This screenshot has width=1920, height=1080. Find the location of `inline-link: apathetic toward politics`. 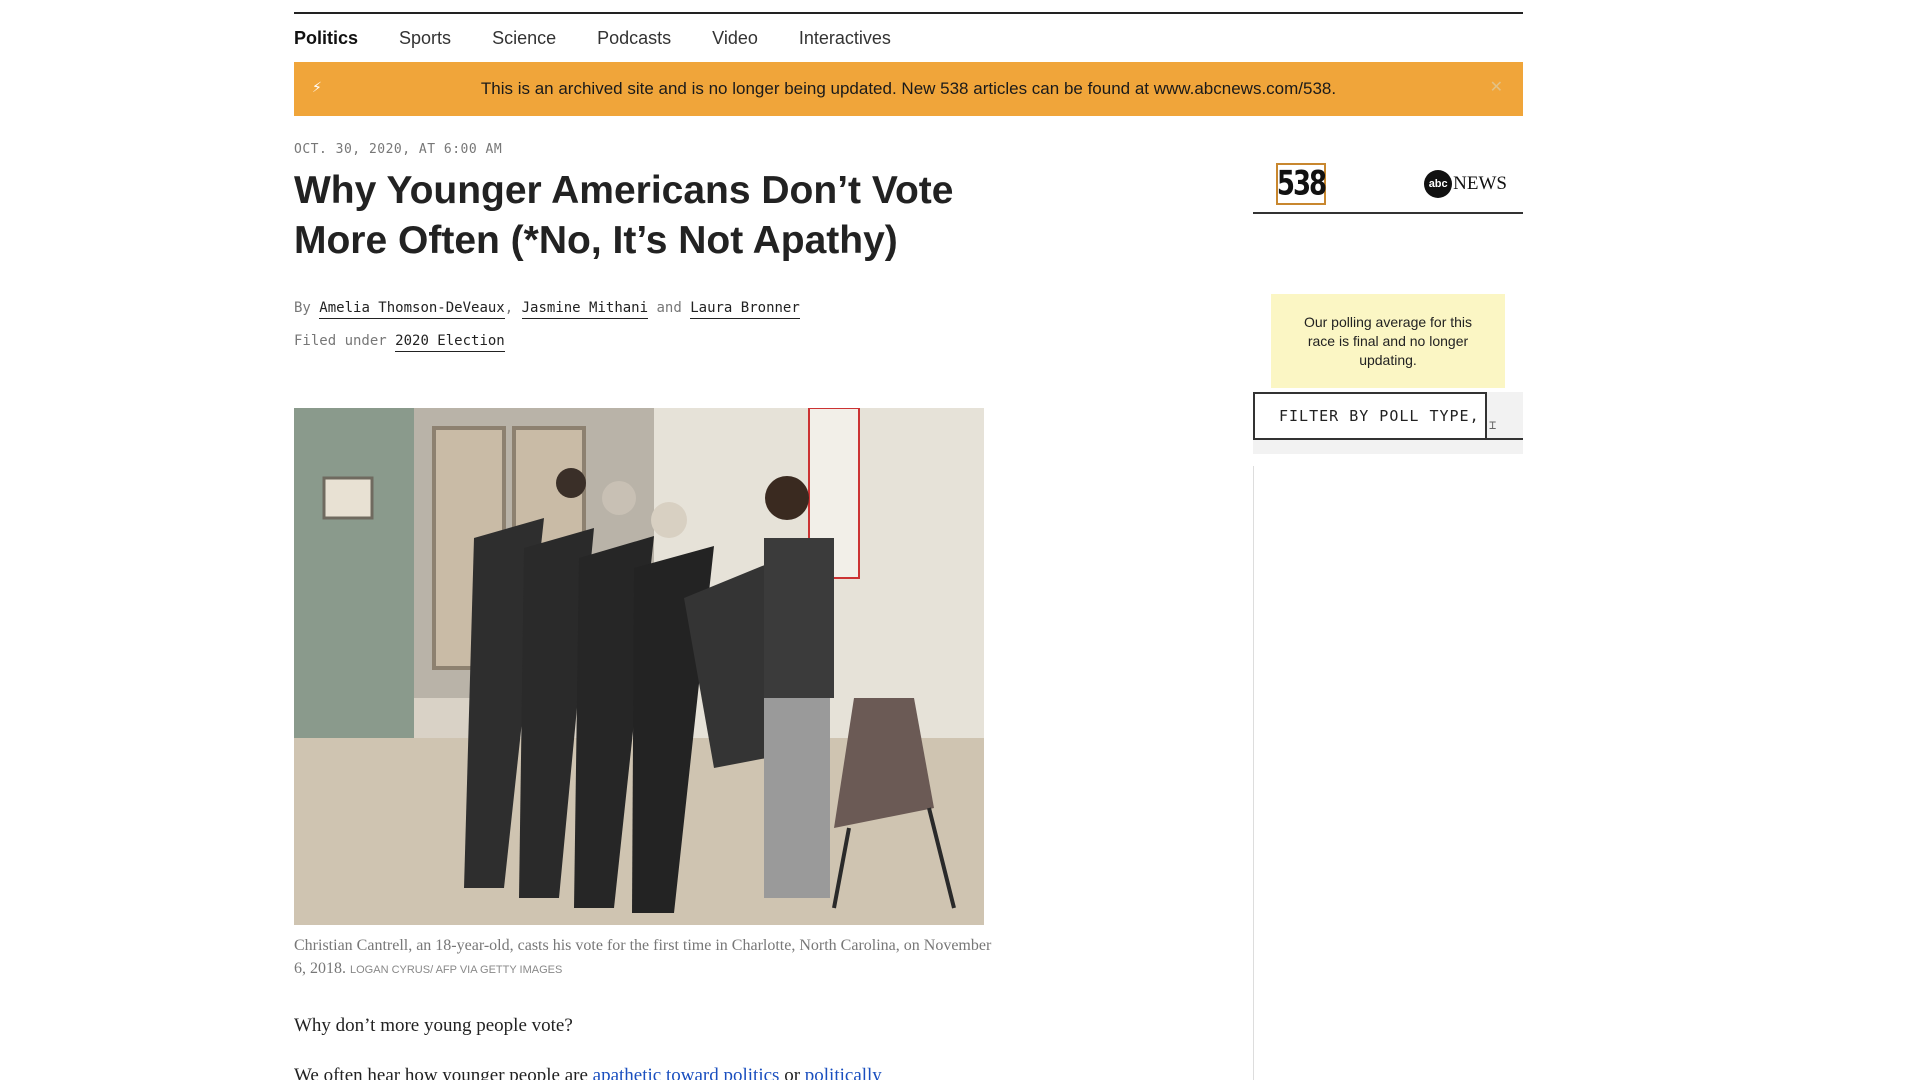

inline-link: apathetic toward politics is located at coordinates (686, 1072).